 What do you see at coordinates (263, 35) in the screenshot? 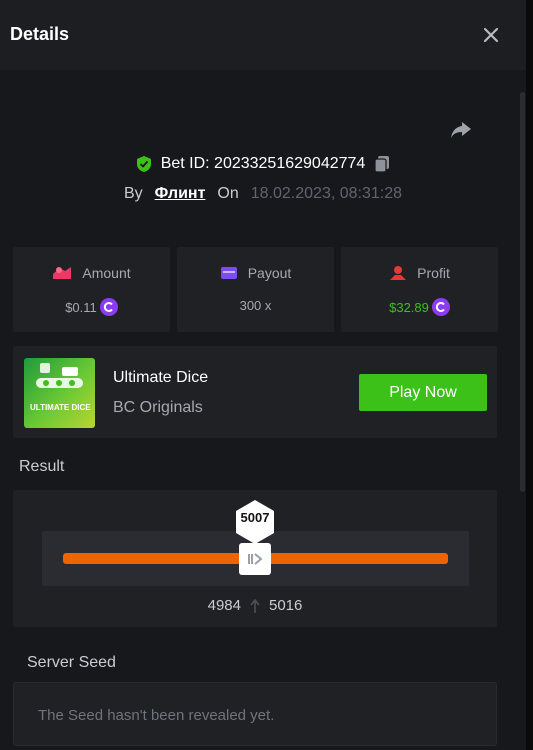
I see `panel-header: Details` at bounding box center [263, 35].